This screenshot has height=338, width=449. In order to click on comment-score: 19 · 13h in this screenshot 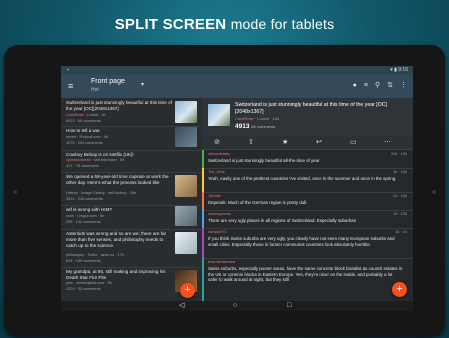, I will do `click(400, 214)`.